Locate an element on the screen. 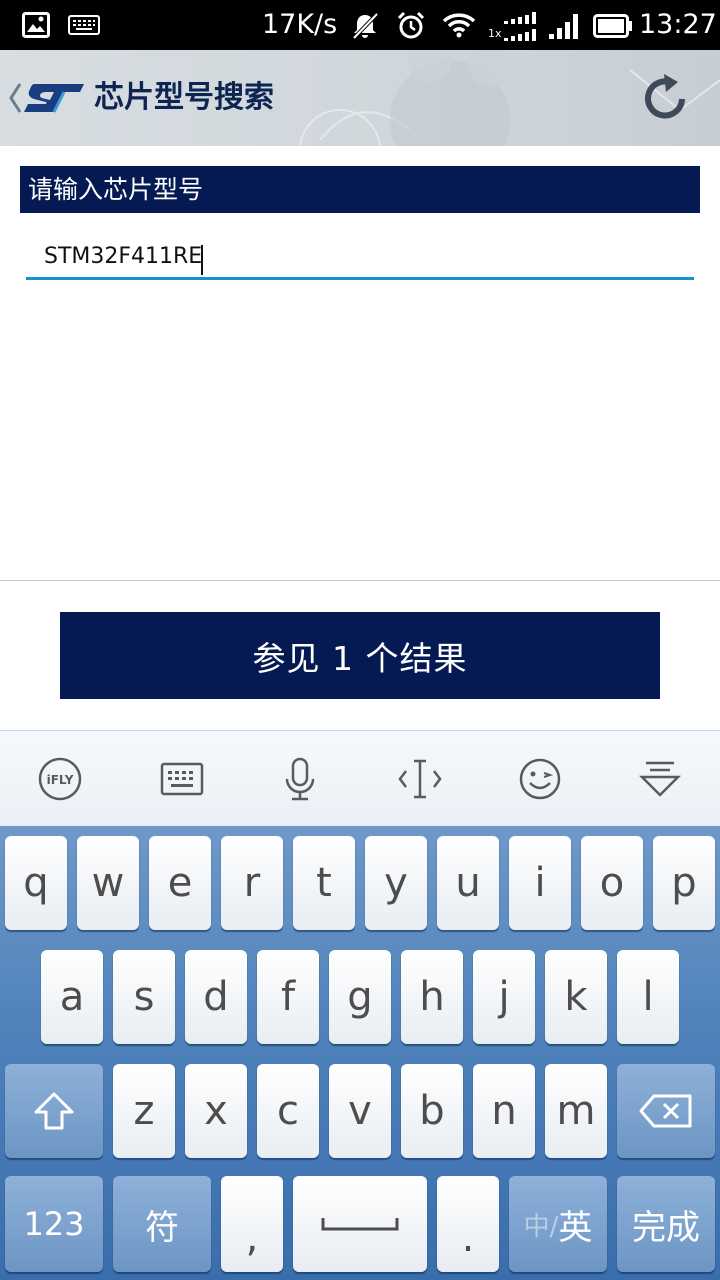  key-c: c is located at coordinates (288, 1111).